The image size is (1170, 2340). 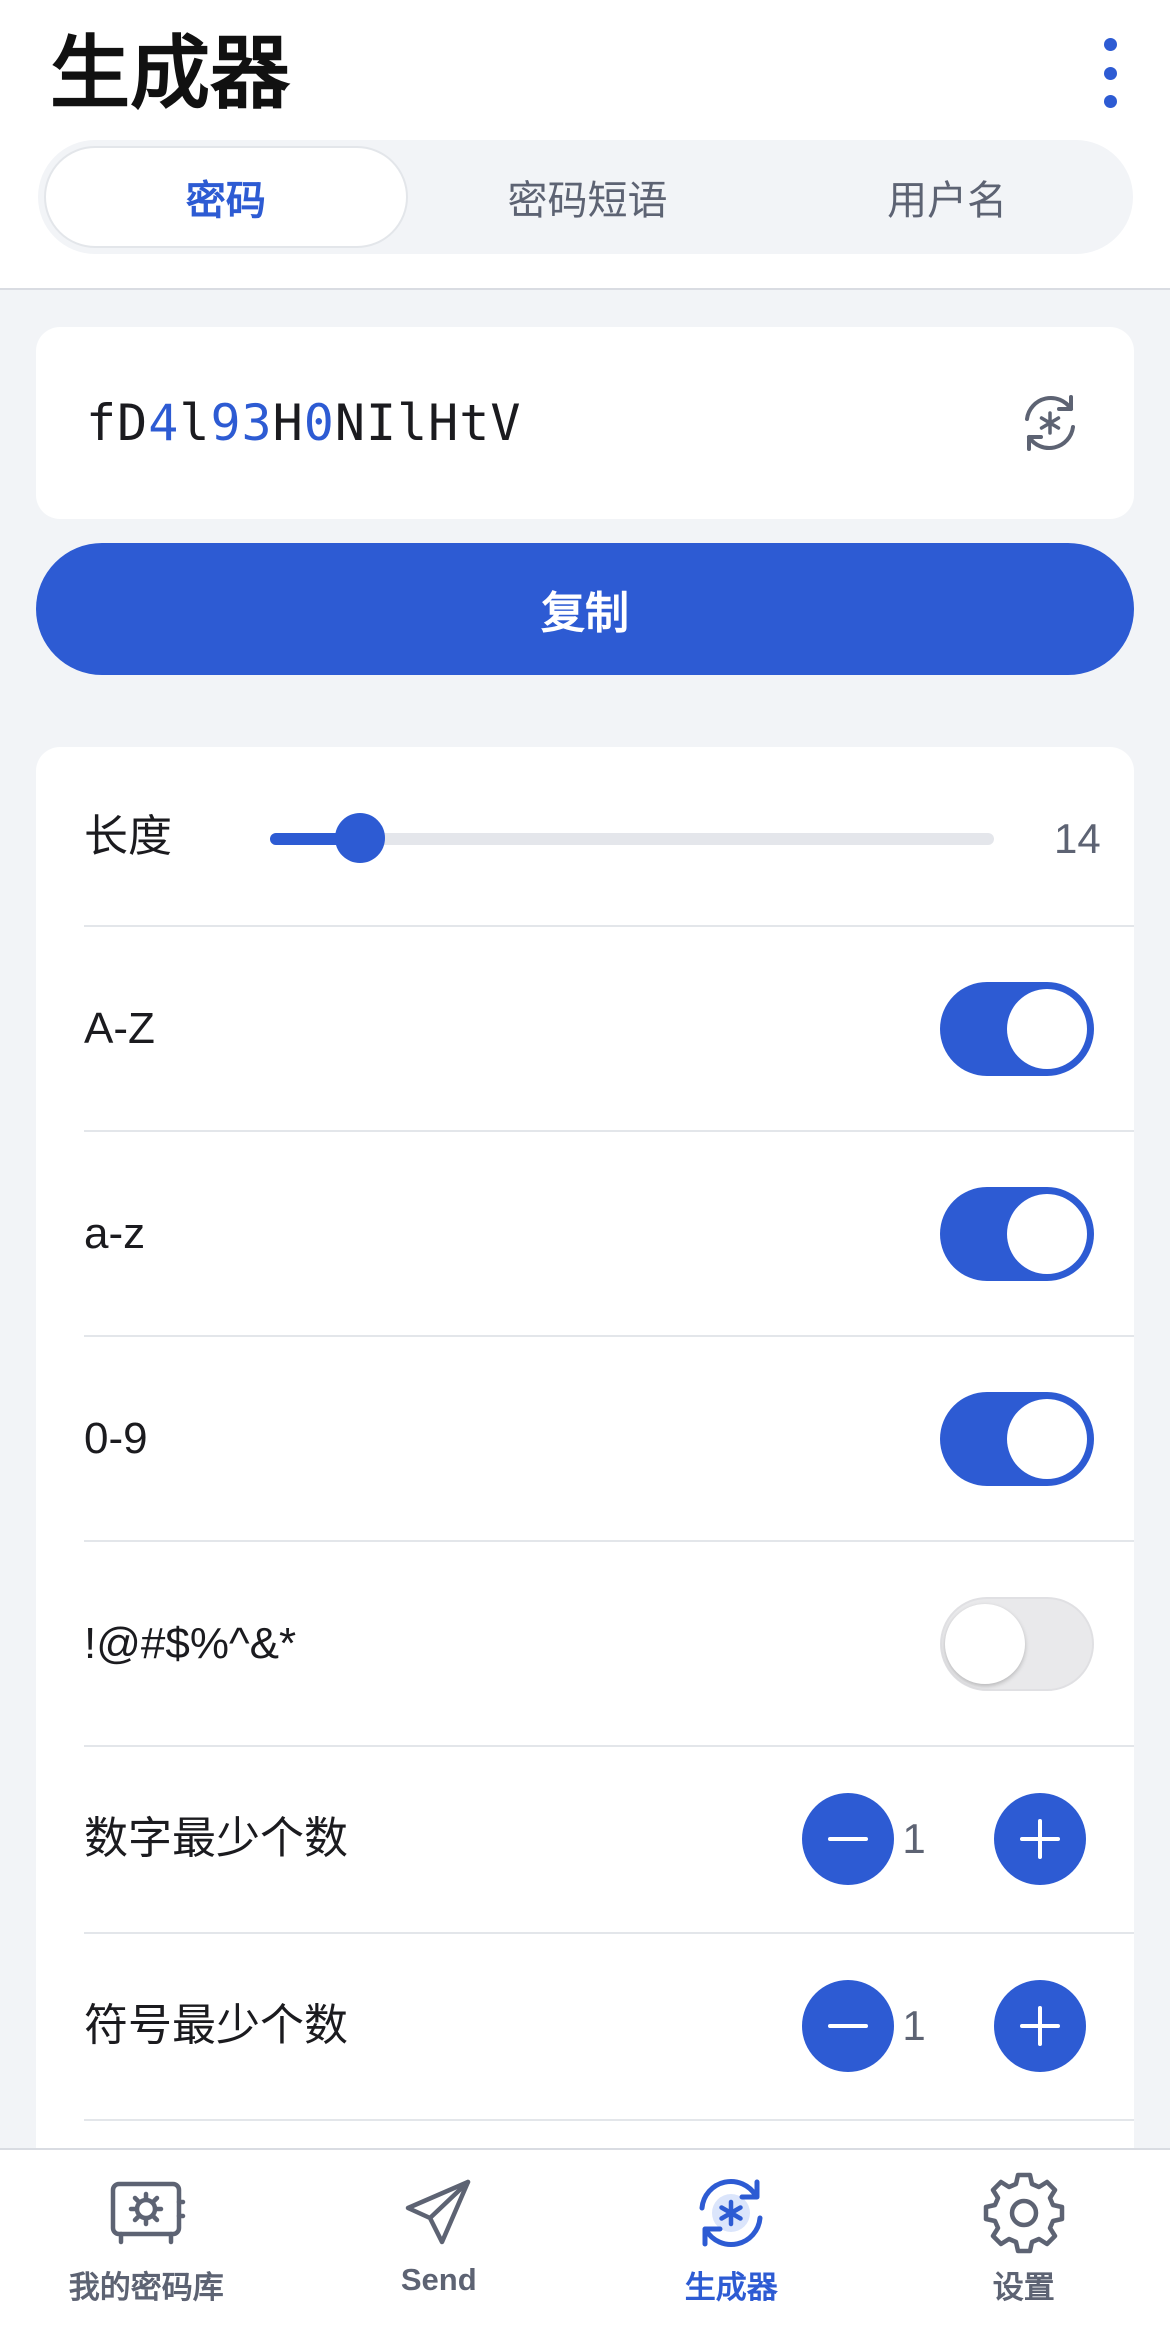 I want to click on copy-button: 复制, so click(x=585, y=609).